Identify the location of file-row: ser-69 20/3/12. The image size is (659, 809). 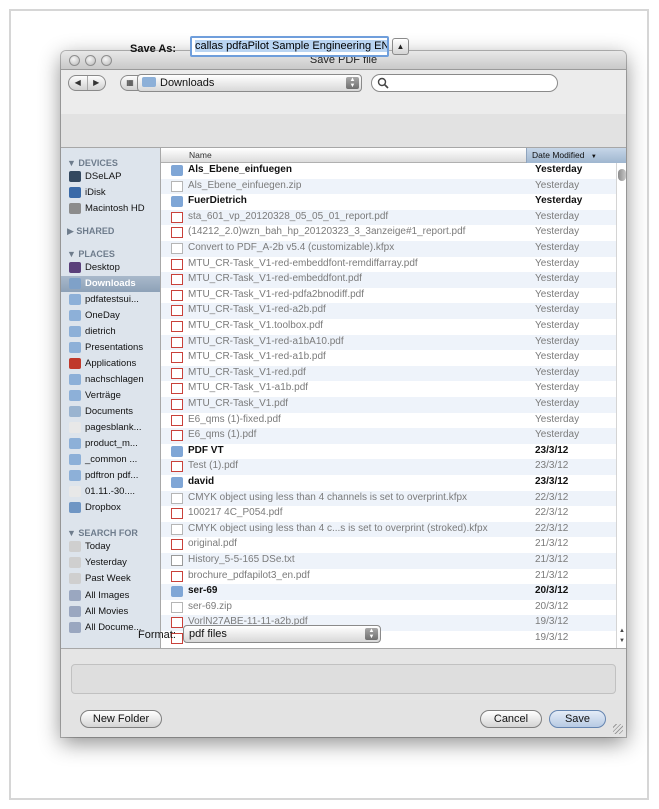
(388, 592).